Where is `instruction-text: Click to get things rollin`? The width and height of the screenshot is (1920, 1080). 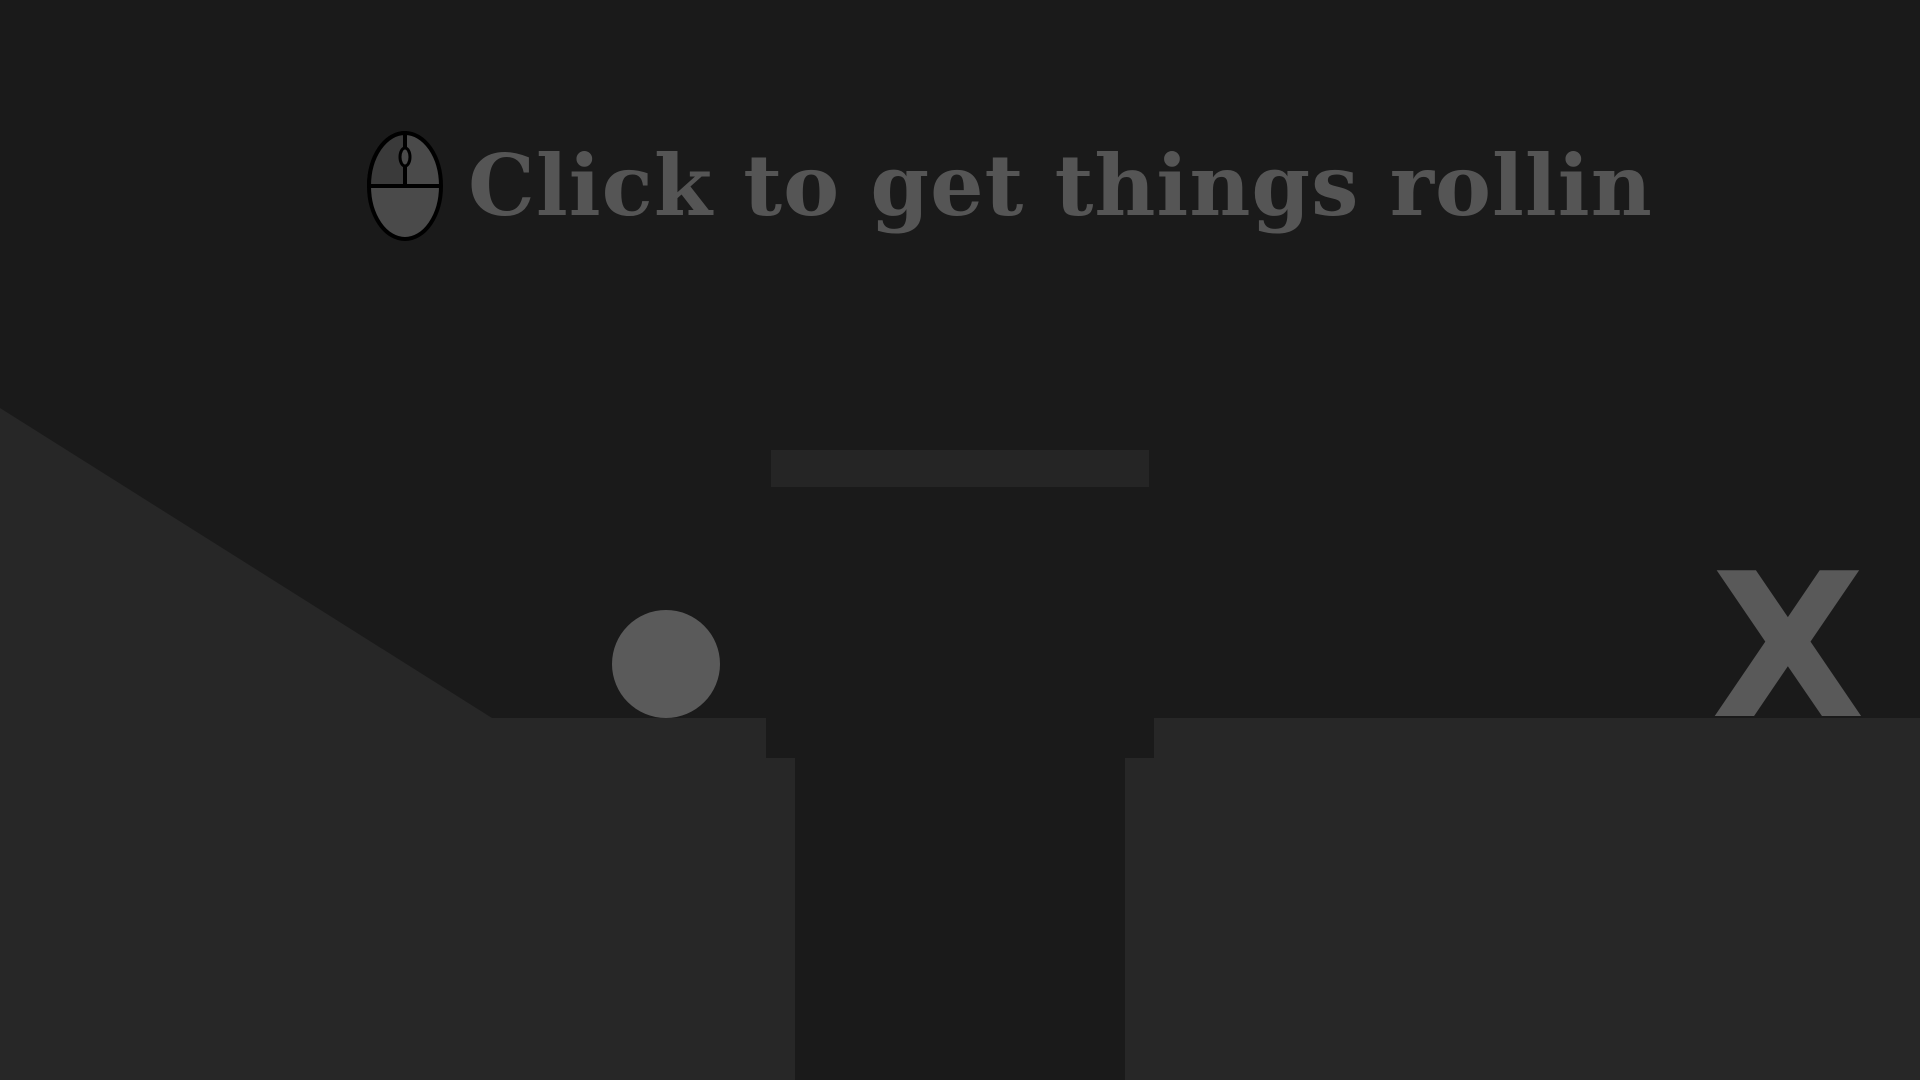 instruction-text: Click to get things rollin is located at coordinates (1060, 185).